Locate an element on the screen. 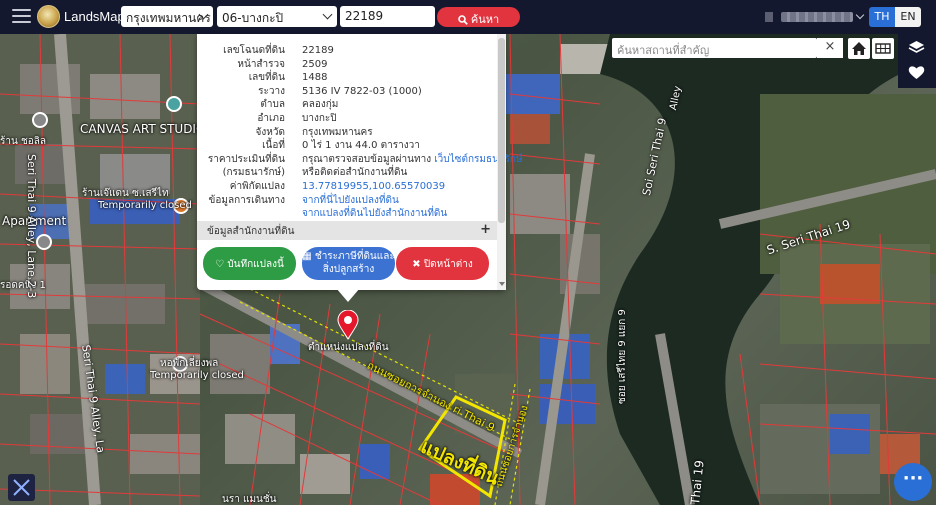 This screenshot has height=505, width=936. lang-th-button: TH is located at coordinates (882, 17).